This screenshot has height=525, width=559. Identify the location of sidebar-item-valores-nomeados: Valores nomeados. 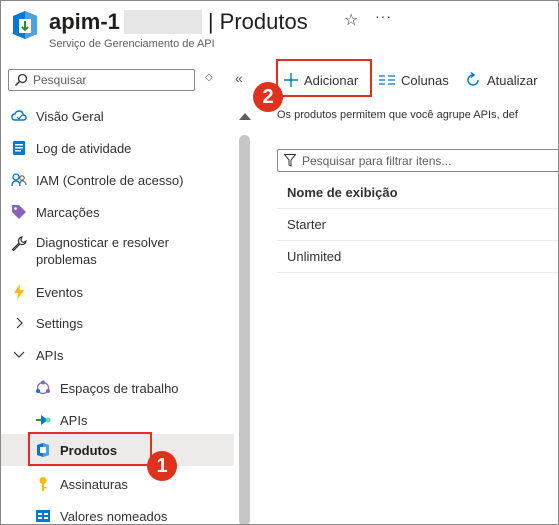
(117, 515).